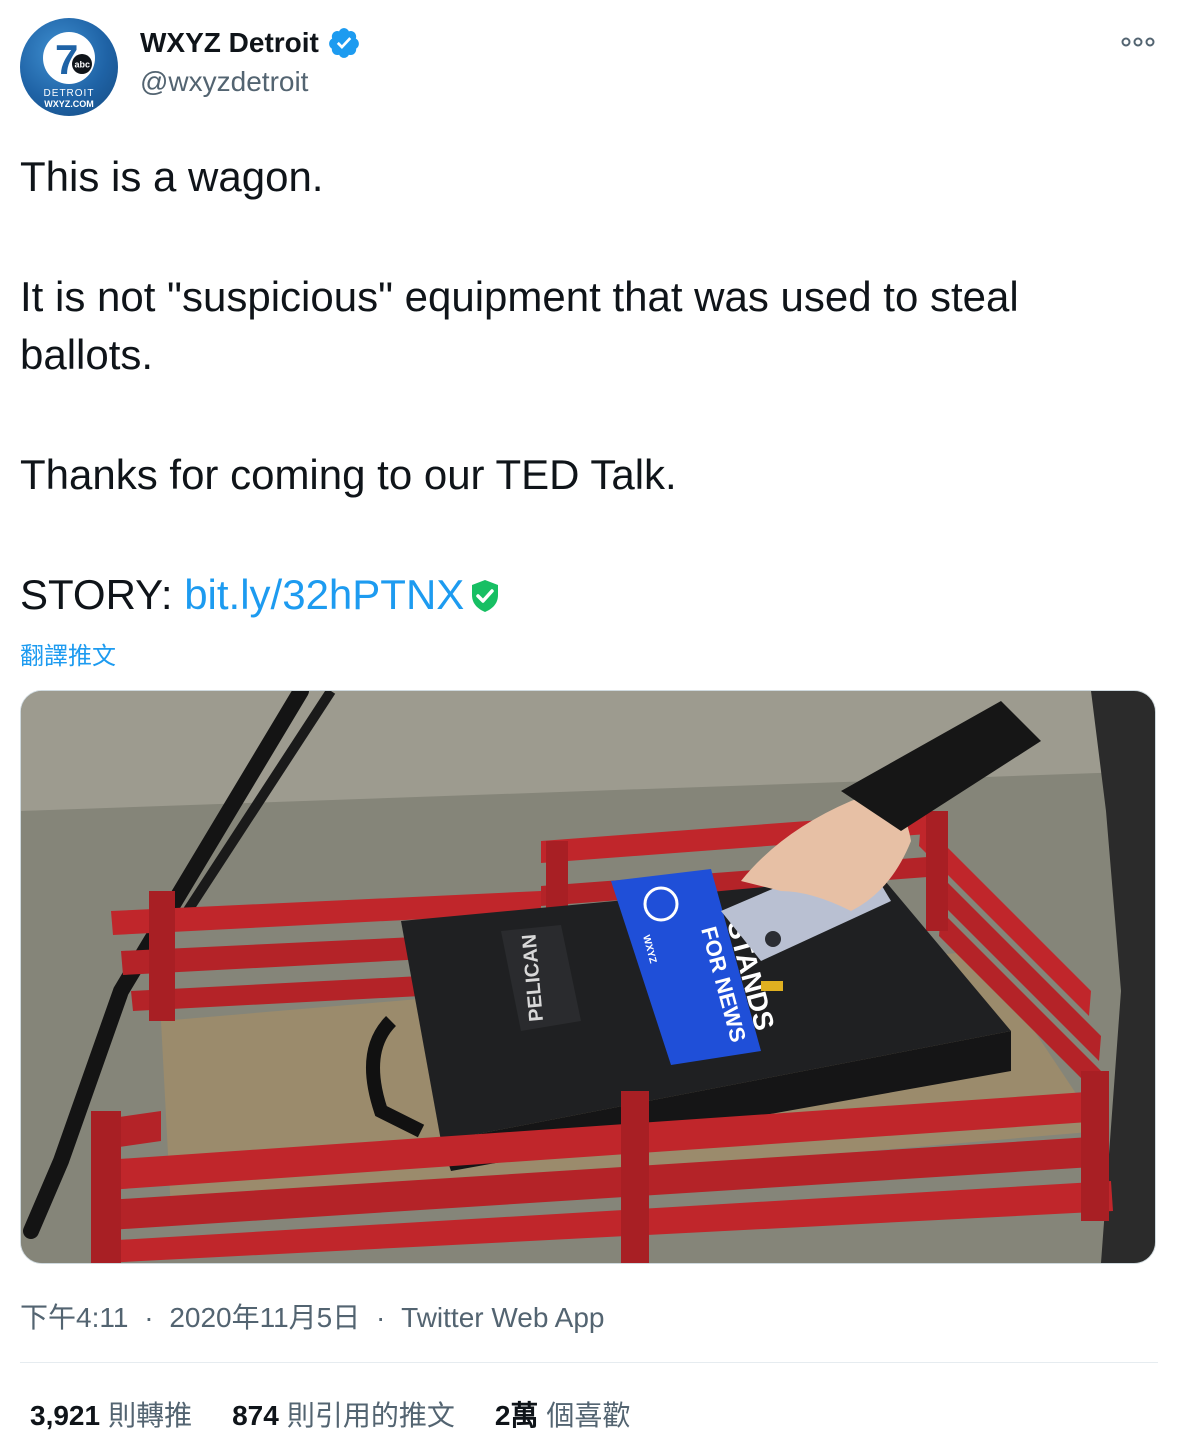  Describe the element at coordinates (255, 1415) in the screenshot. I see `quotes-count: 874` at that location.